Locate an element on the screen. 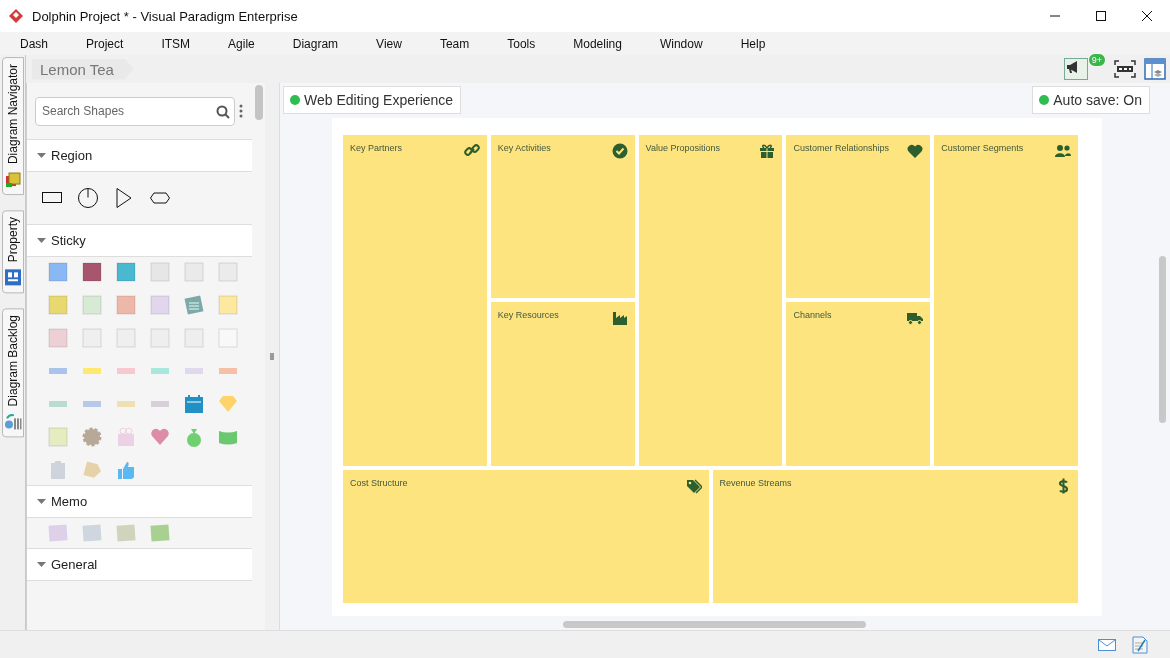 The image size is (1170, 658). document-icon is located at coordinates (1140, 644).